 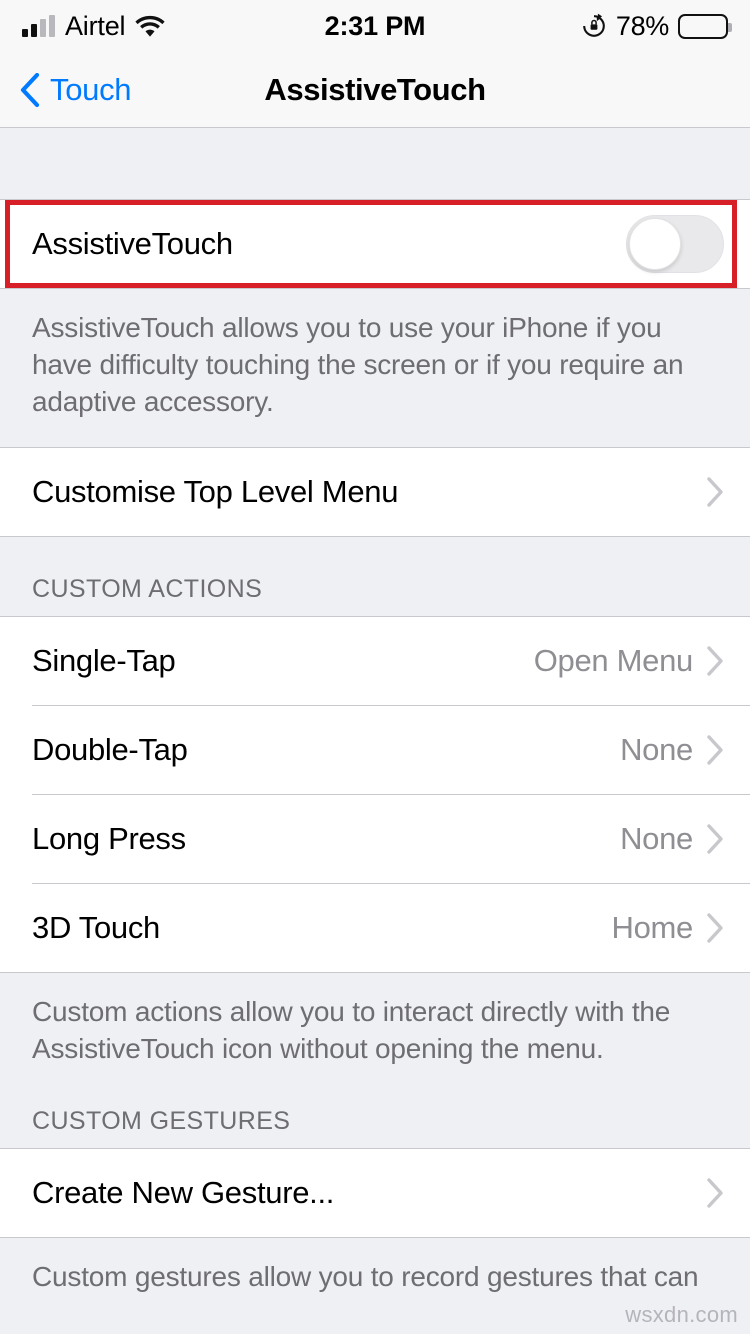 I want to click on assistivetouch-toggle-switch, so click(x=675, y=244).